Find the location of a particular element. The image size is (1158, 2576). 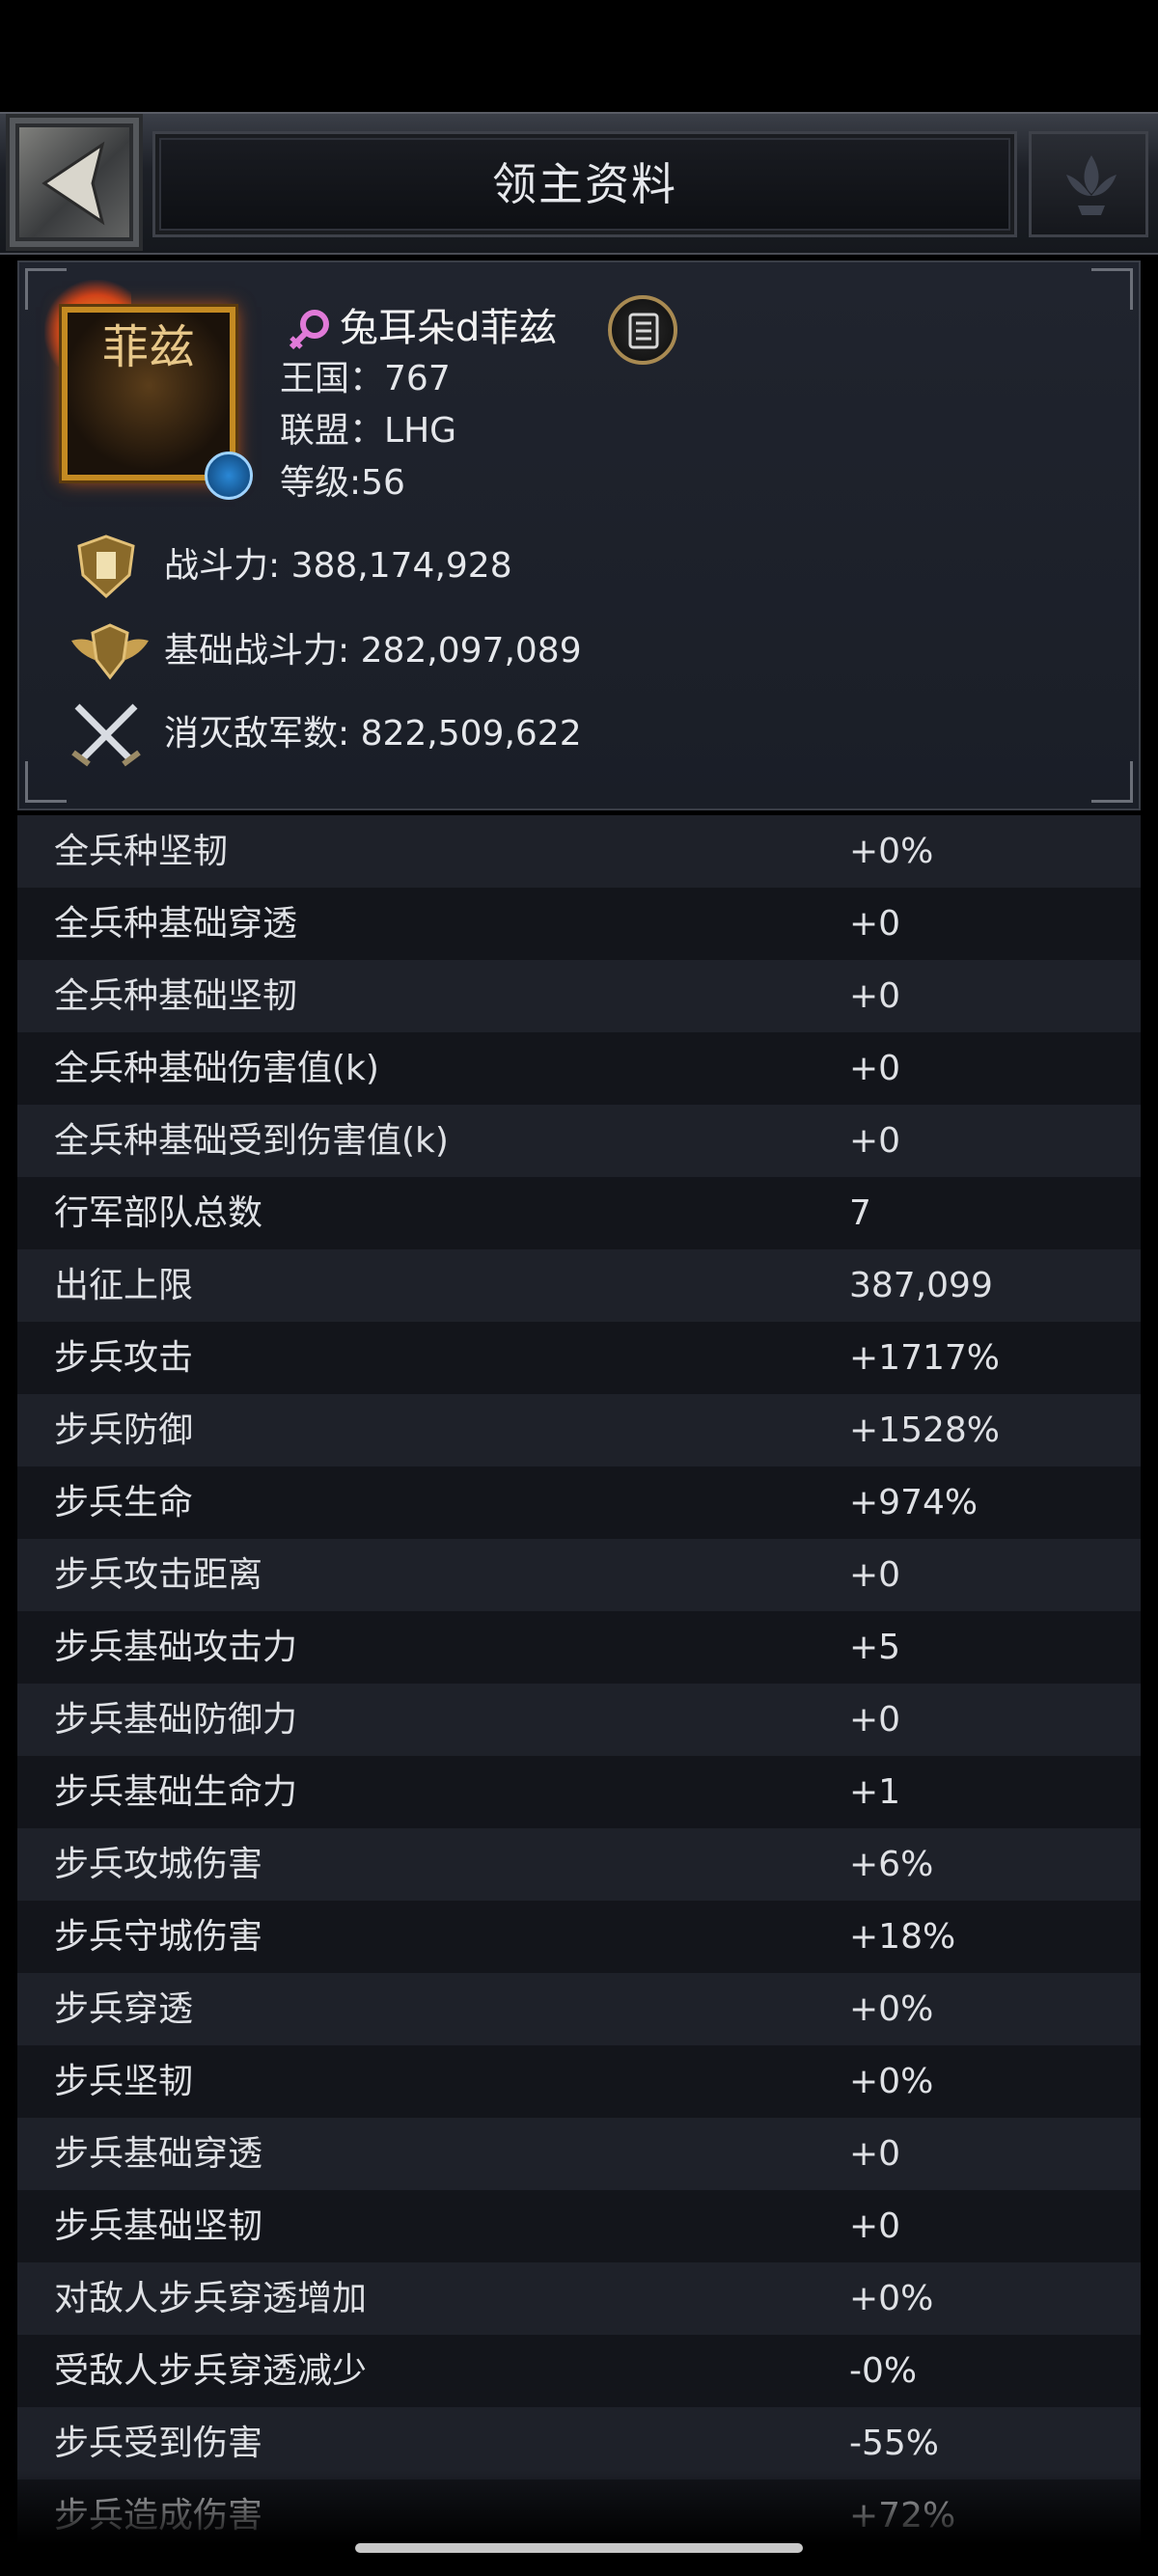

attribute-value: +1528% is located at coordinates (924, 1431).